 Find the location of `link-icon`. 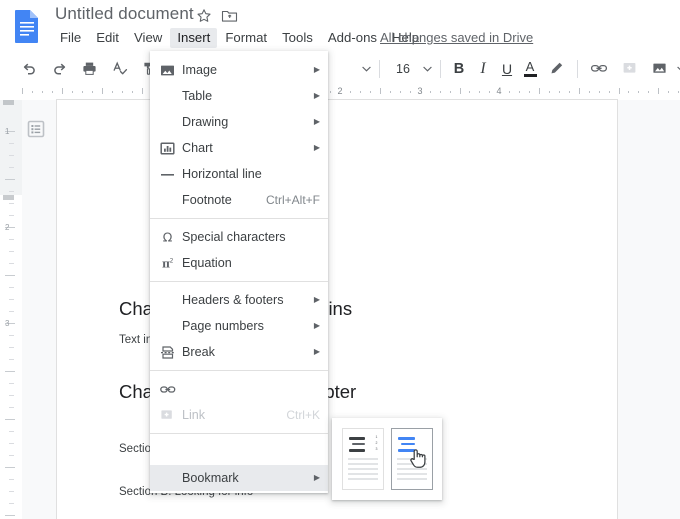

link-icon is located at coordinates (171, 389).